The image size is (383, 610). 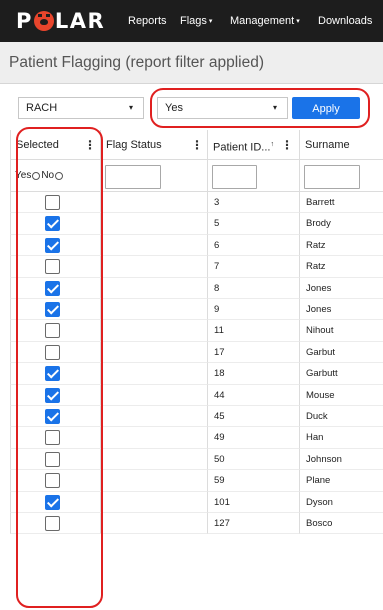 I want to click on table-row: 11 Nihout, so click(x=196, y=331).